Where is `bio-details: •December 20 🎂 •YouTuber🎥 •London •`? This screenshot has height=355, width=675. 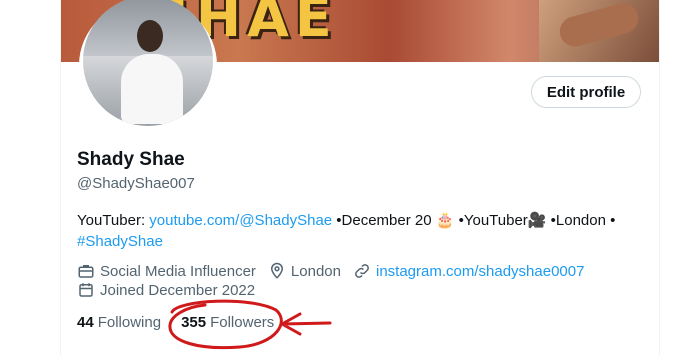
bio-details: •December 20 🎂 •YouTuber🎥 •London • is located at coordinates (474, 220).